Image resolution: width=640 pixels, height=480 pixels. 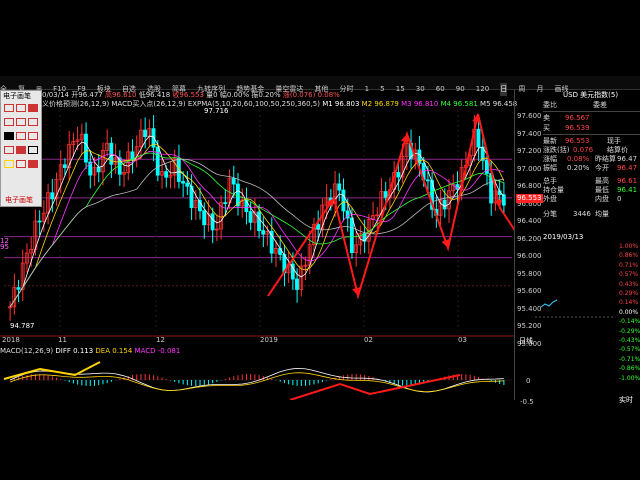 What do you see at coordinates (629, 275) in the screenshot?
I see `intraday-axis-label: 0.57%` at bounding box center [629, 275].